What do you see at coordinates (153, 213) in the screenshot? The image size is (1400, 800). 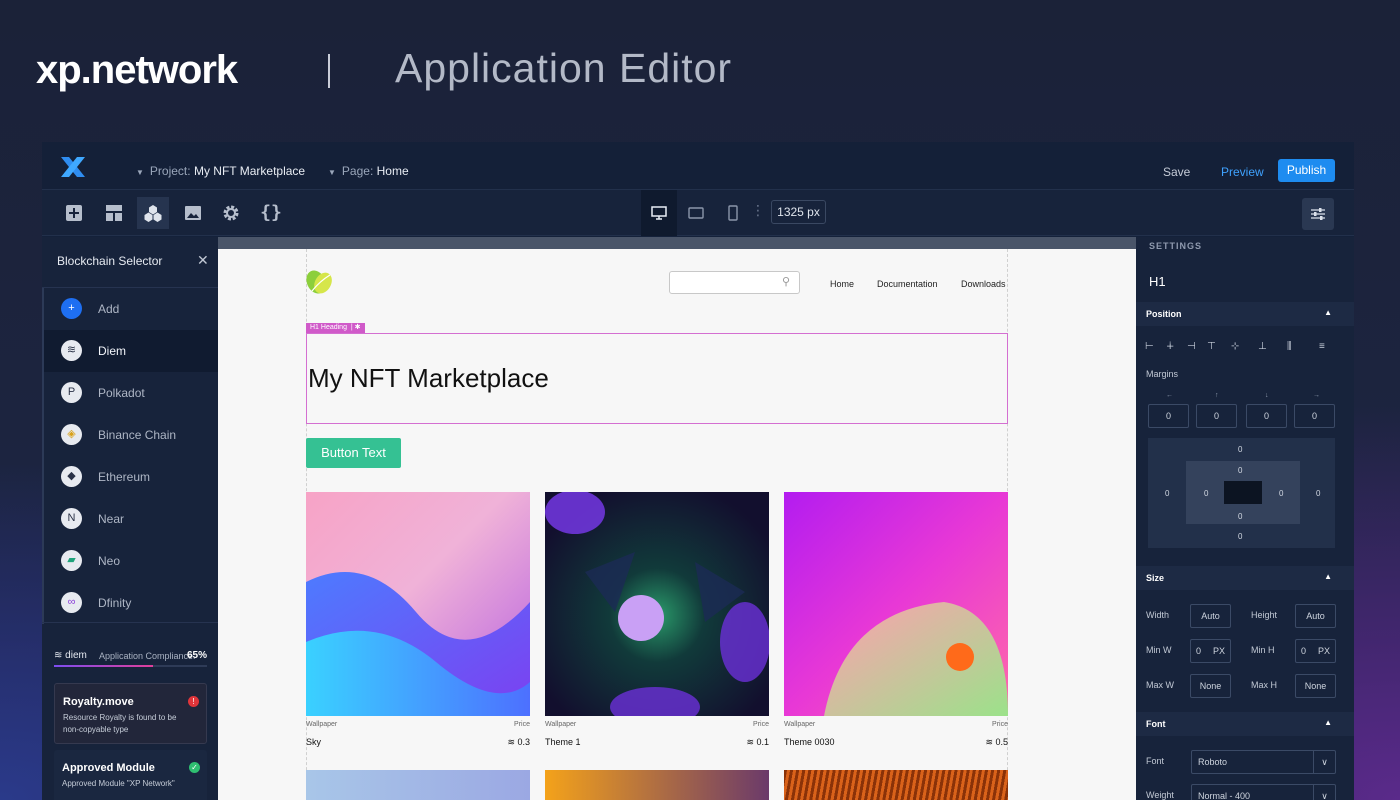 I see `blocks-icon` at bounding box center [153, 213].